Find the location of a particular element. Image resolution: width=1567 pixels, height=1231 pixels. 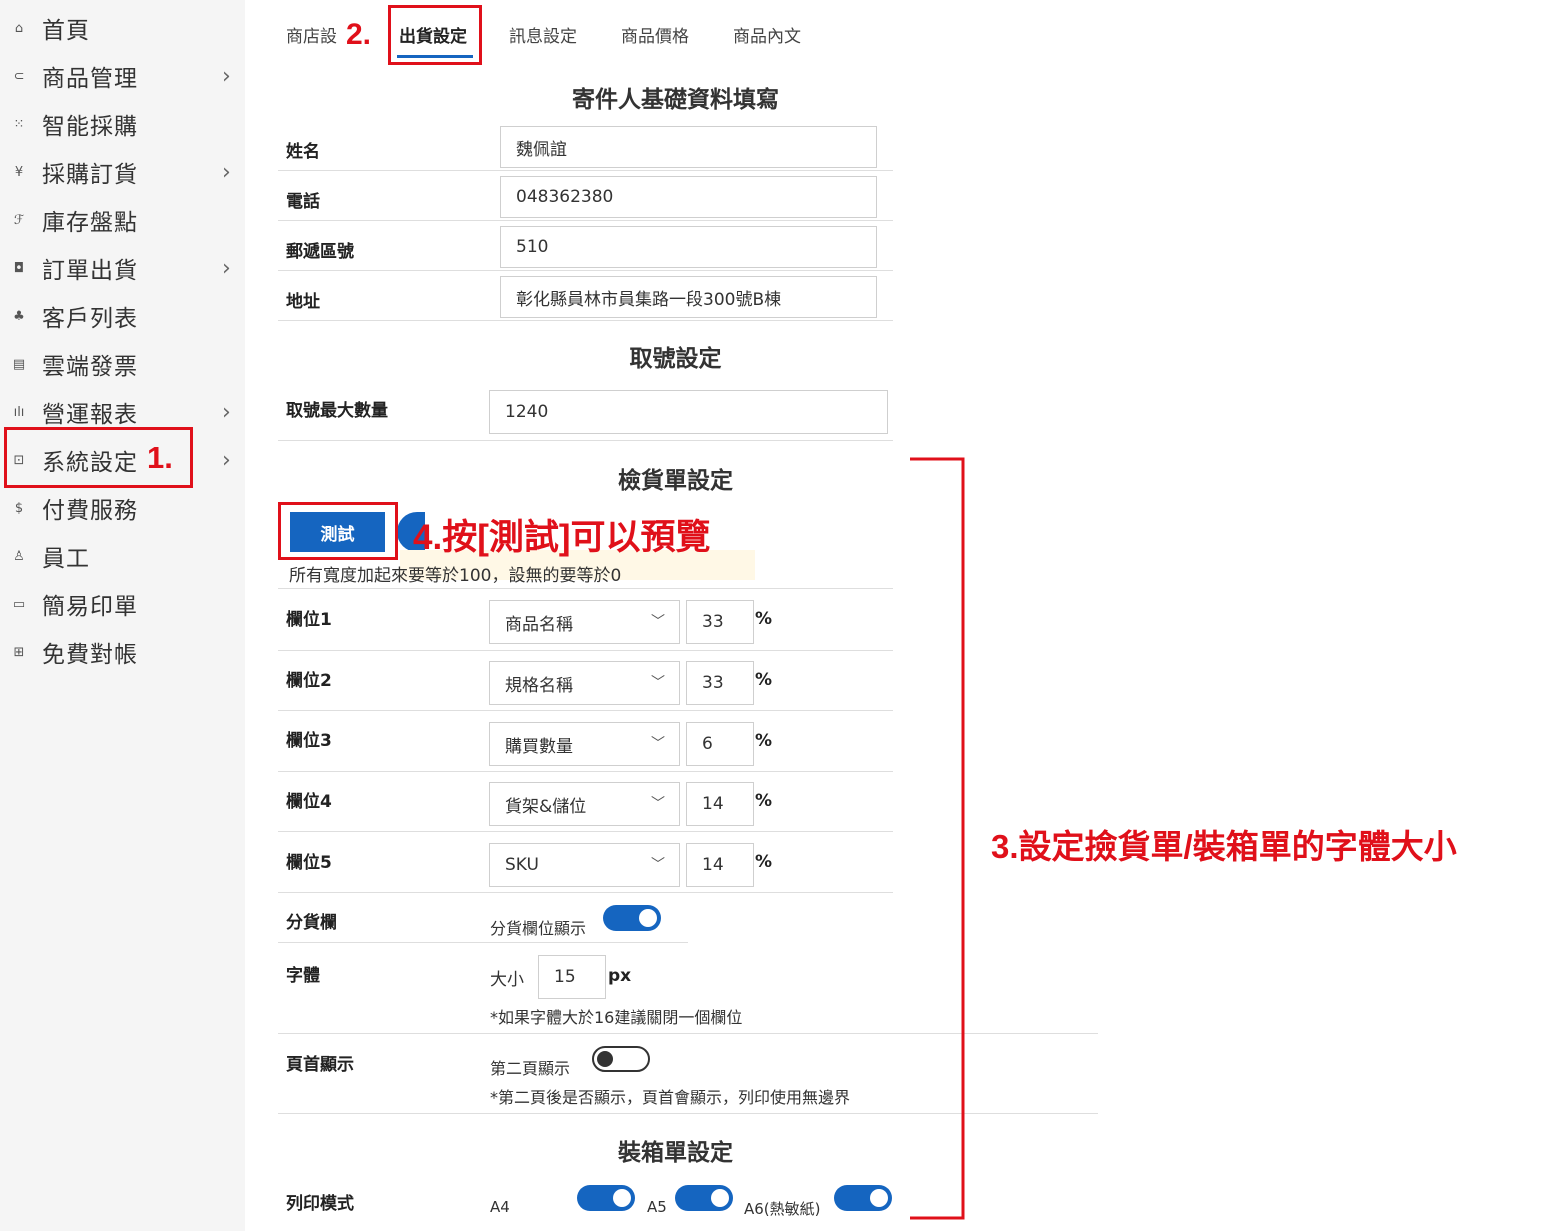

tab-message-settings: 訊息設定 is located at coordinates (543, 34).